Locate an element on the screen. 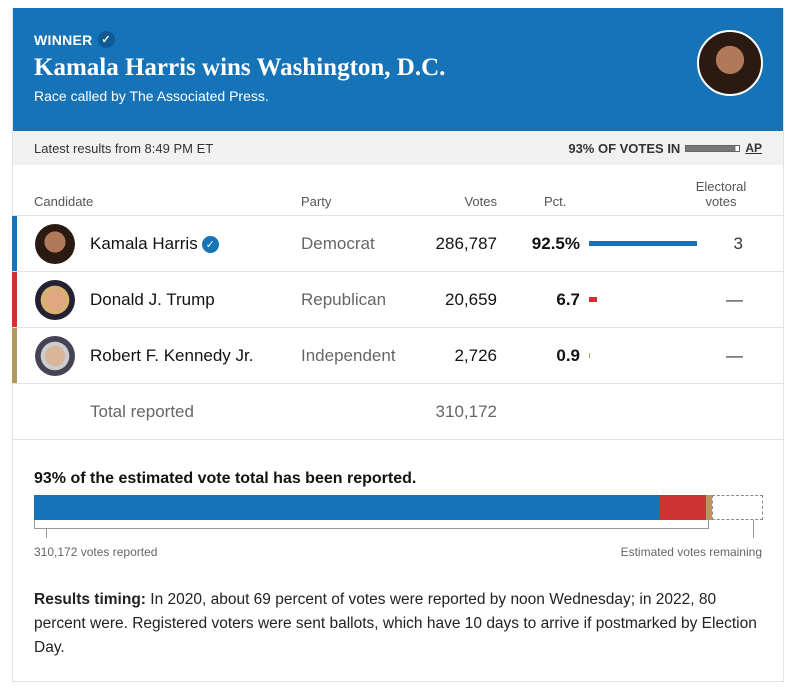  party: Republican is located at coordinates (344, 299).